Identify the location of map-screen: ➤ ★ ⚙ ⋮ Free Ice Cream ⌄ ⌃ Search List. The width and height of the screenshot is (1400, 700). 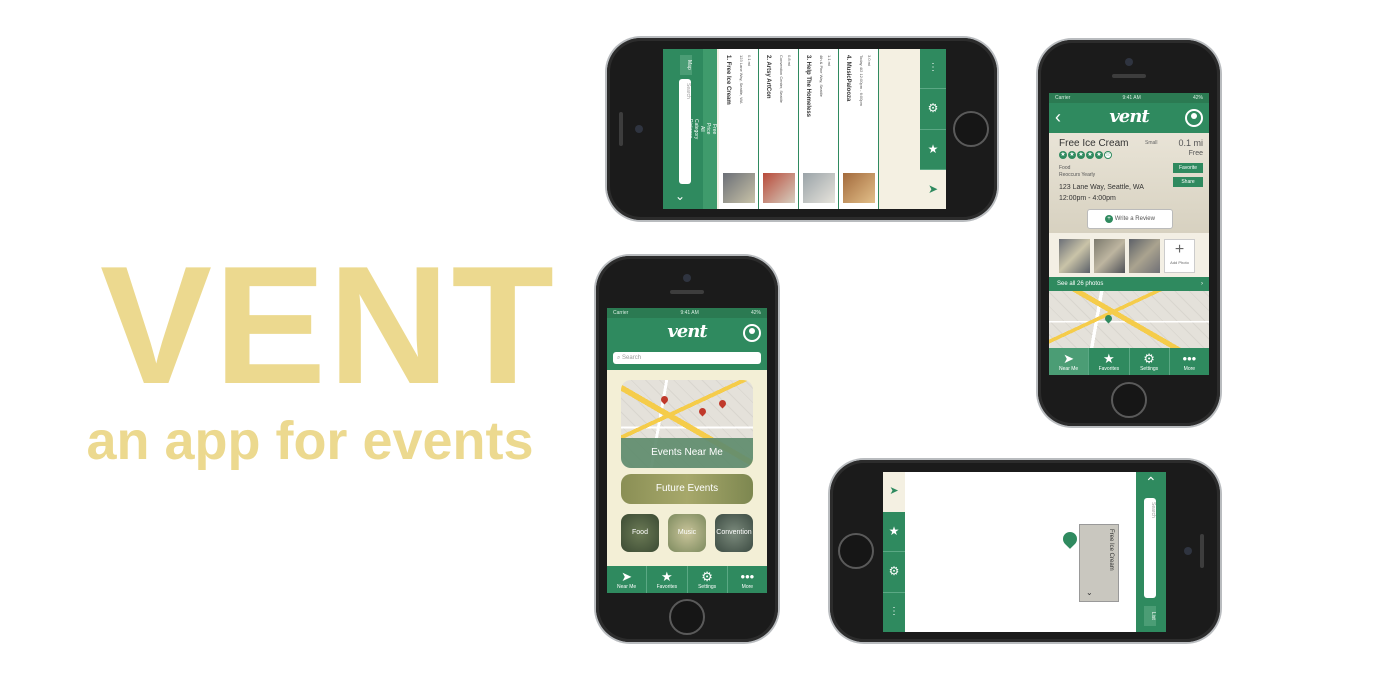
(1024, 552).